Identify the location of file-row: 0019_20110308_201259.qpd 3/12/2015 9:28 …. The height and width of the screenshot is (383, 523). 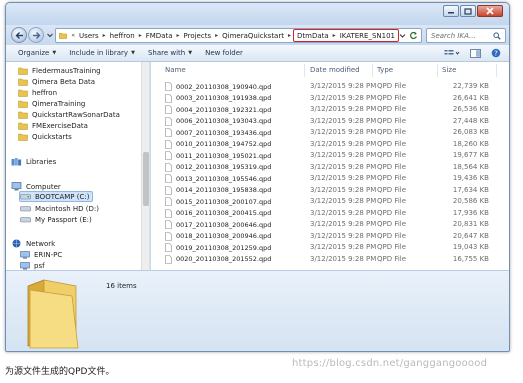
(326, 247).